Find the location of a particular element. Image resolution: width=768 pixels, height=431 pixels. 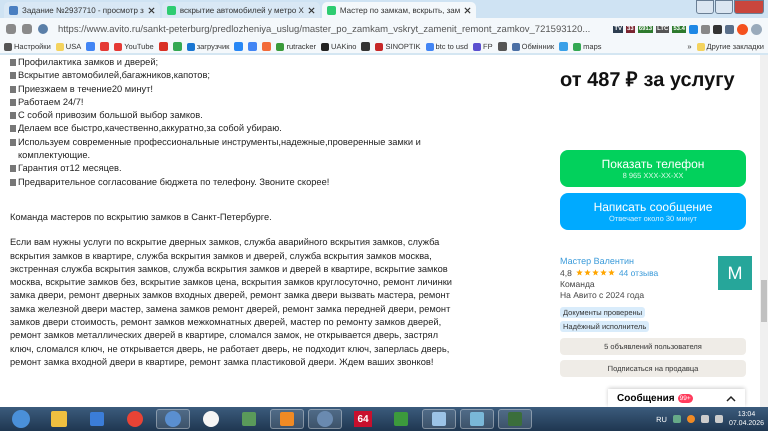

feature-text: Гарантия от12 месяцев. is located at coordinates (70, 169).